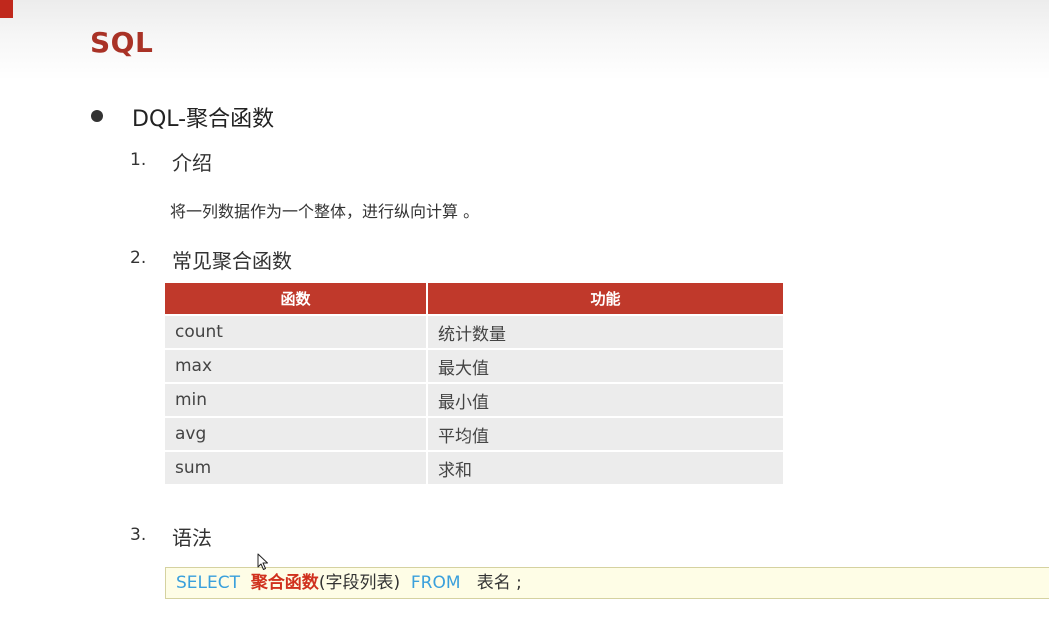 The height and width of the screenshot is (632, 1049). What do you see at coordinates (296, 467) in the screenshot?
I see `function-name-cell: sum` at bounding box center [296, 467].